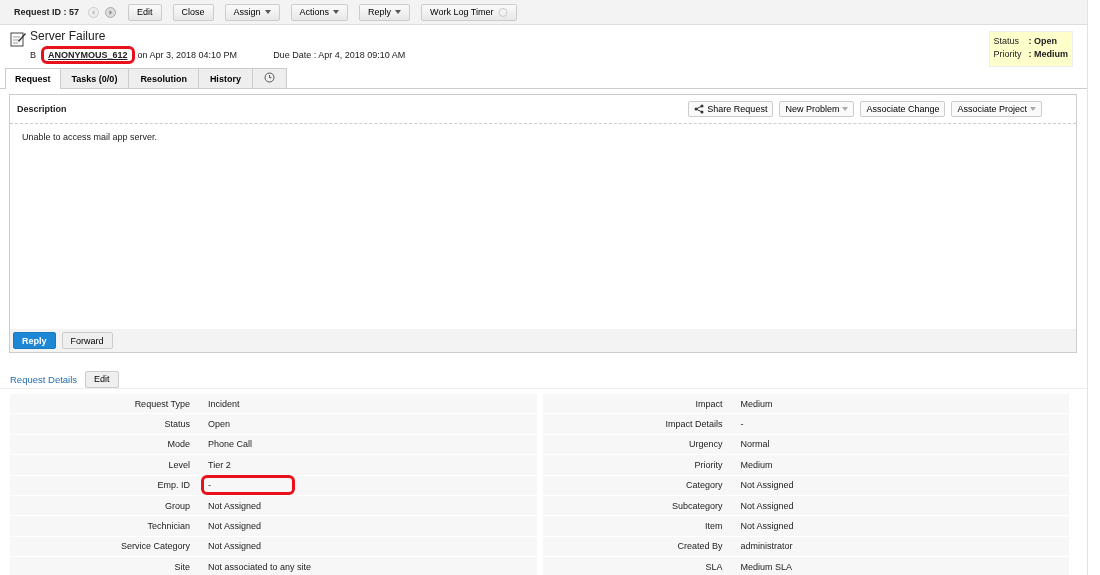 The image size is (1100, 575). What do you see at coordinates (697, 505) in the screenshot?
I see `field-label: Subcategory` at bounding box center [697, 505].